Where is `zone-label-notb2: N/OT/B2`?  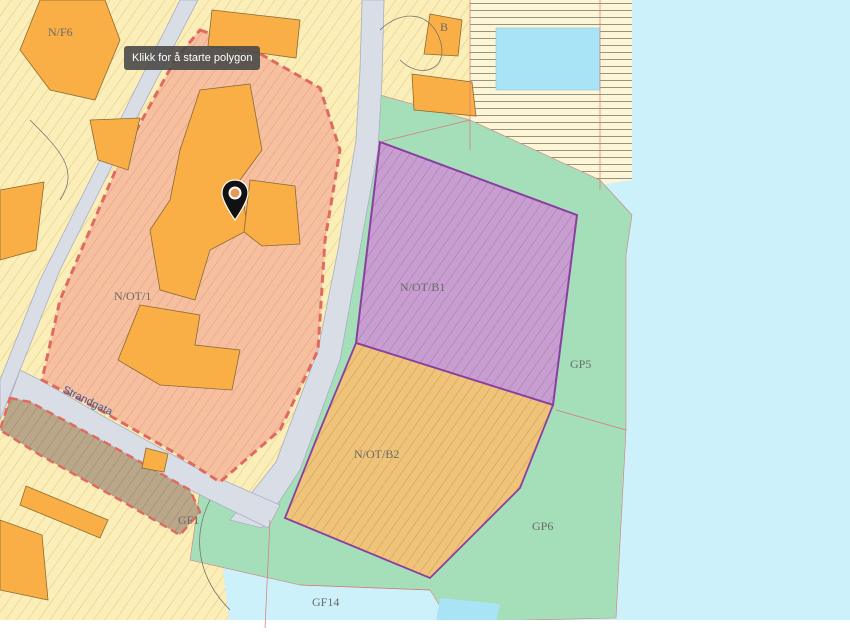
zone-label-notb2: N/OT/B2 is located at coordinates (376, 454).